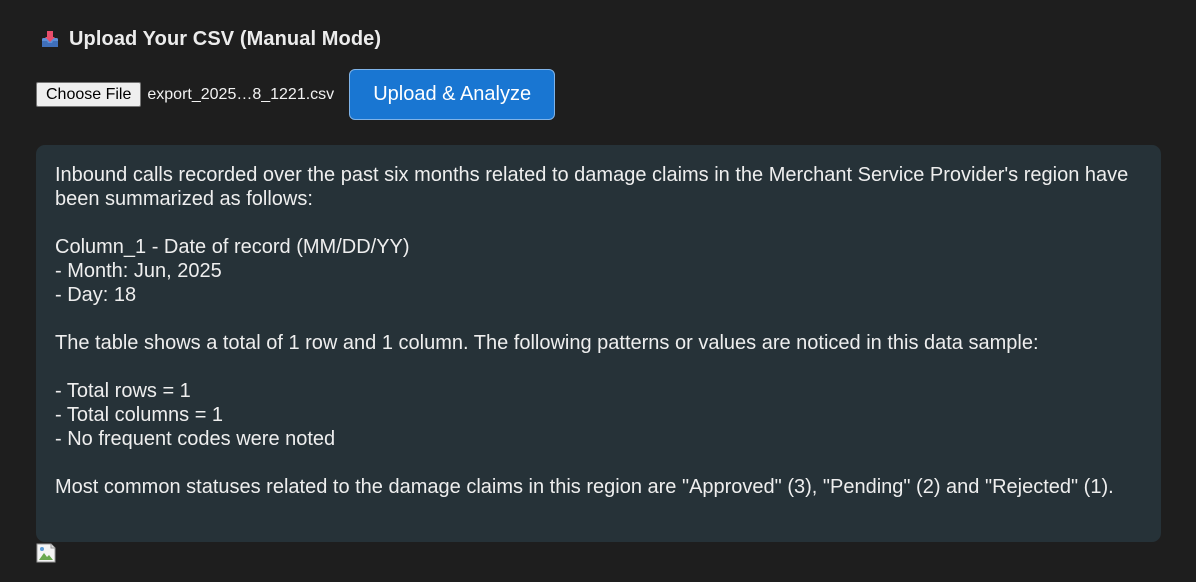 Image resolution: width=1196 pixels, height=582 pixels. What do you see at coordinates (50, 39) in the screenshot?
I see `inbox-tray-icon` at bounding box center [50, 39].